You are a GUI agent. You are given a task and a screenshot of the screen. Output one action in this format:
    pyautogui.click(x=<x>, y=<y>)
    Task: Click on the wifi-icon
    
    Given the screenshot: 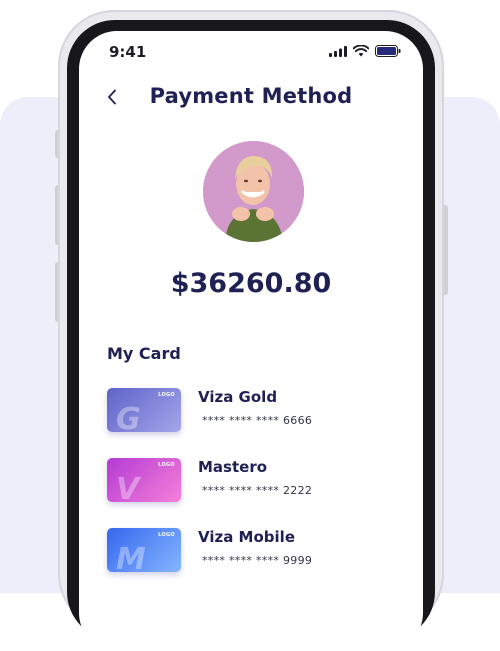 What is the action you would take?
    pyautogui.click(x=361, y=51)
    